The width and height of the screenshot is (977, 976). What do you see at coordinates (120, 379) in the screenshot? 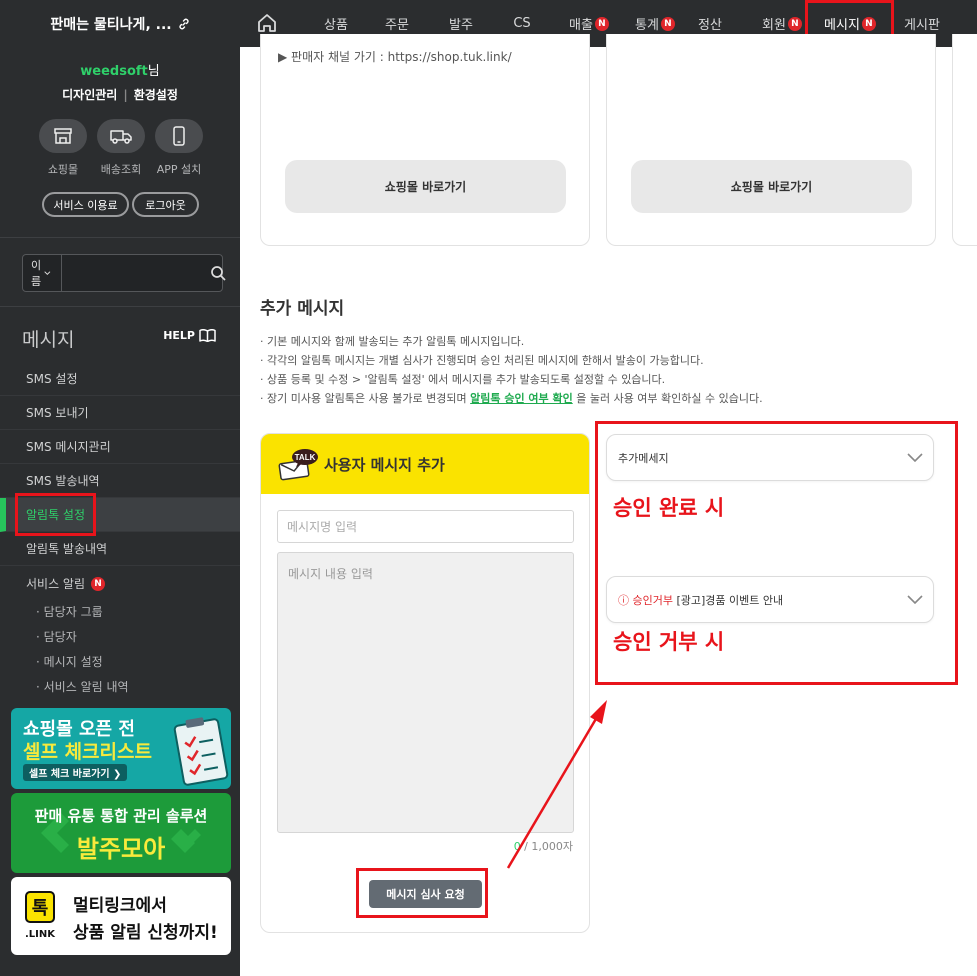
I see `sidebar-item-sms-settings: SMS 설정` at bounding box center [120, 379].